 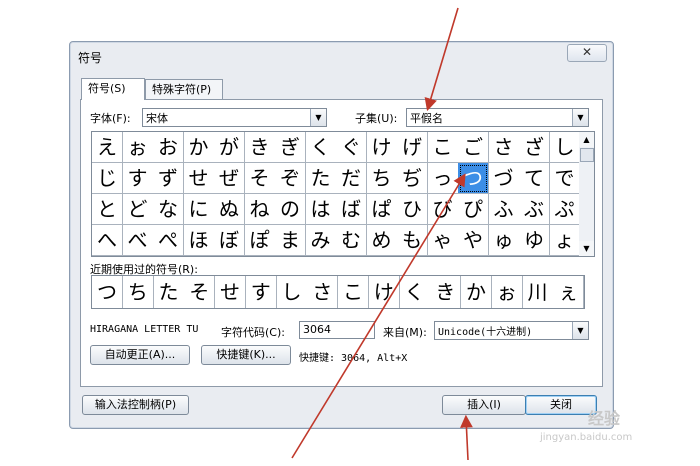 I want to click on symbol-cell: が, so click(x=229, y=147).